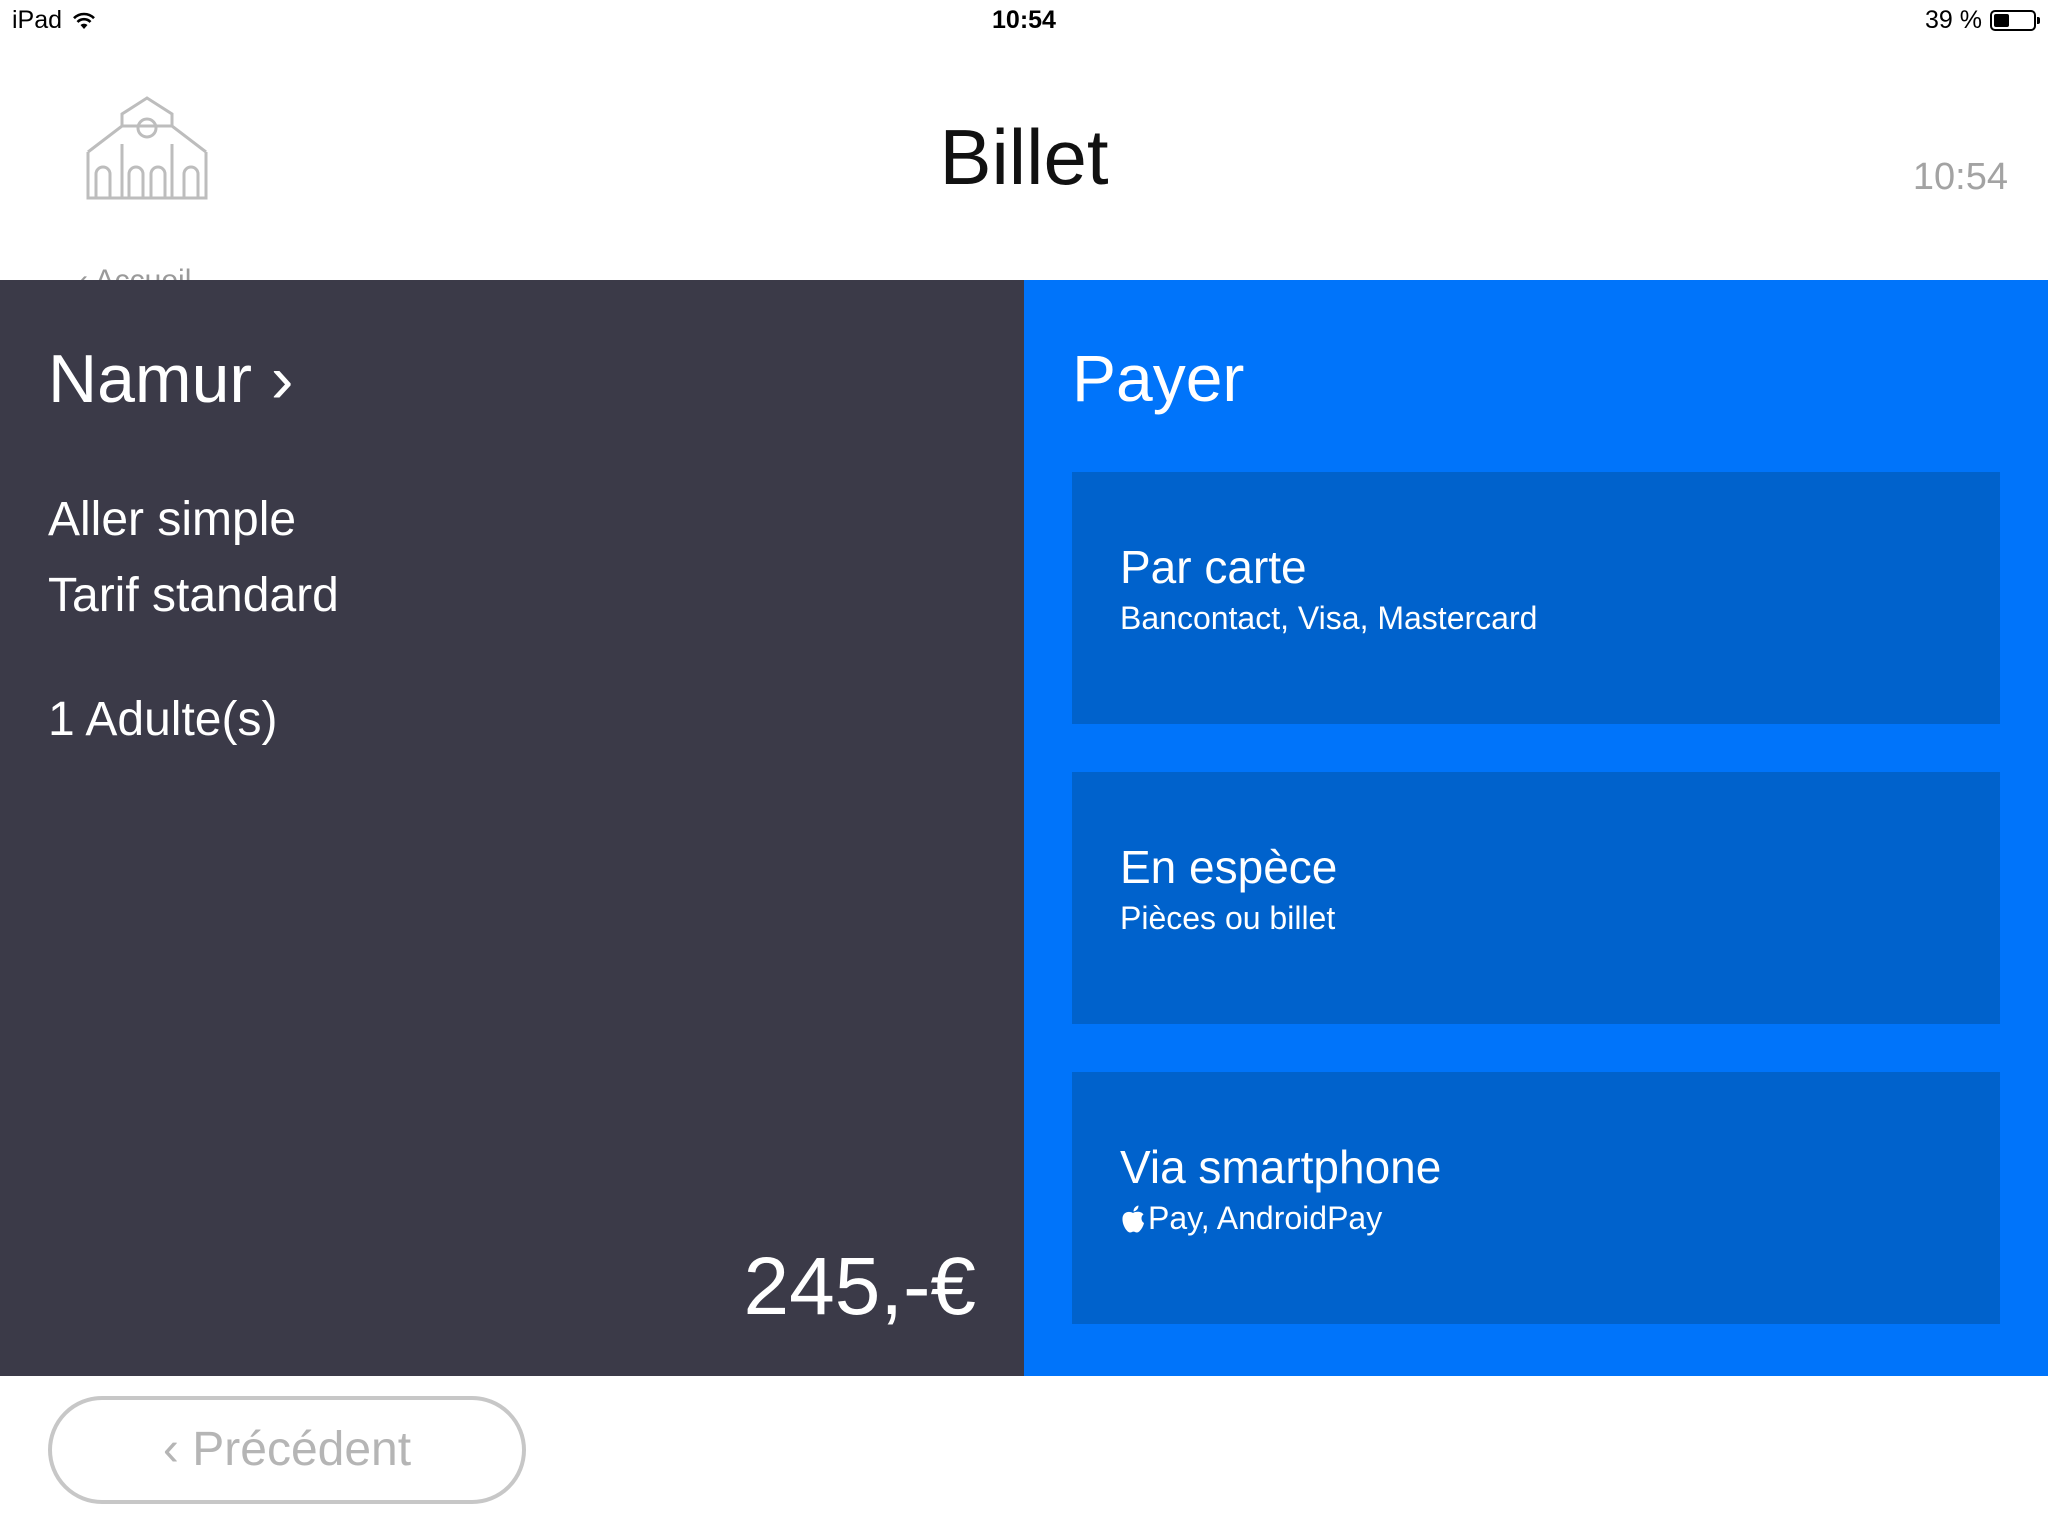  Describe the element at coordinates (1158, 378) in the screenshot. I see `payment-title: Payer` at that location.